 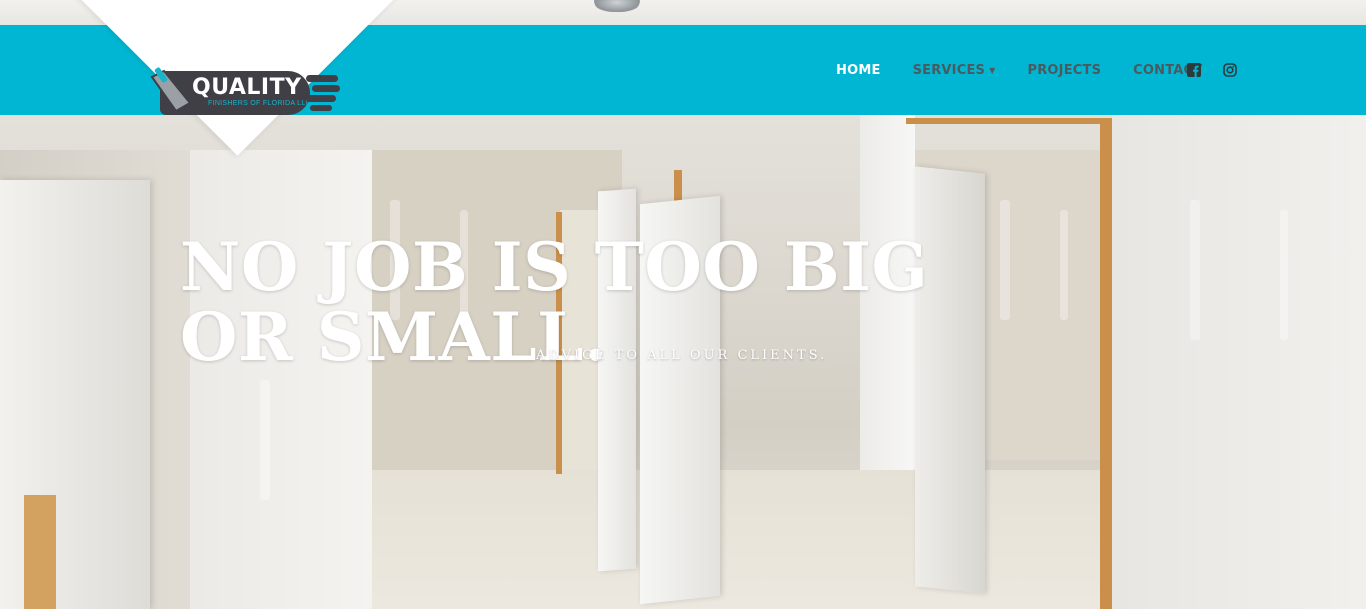 What do you see at coordinates (1064, 70) in the screenshot?
I see `nav-item-projects: PROJECTS` at bounding box center [1064, 70].